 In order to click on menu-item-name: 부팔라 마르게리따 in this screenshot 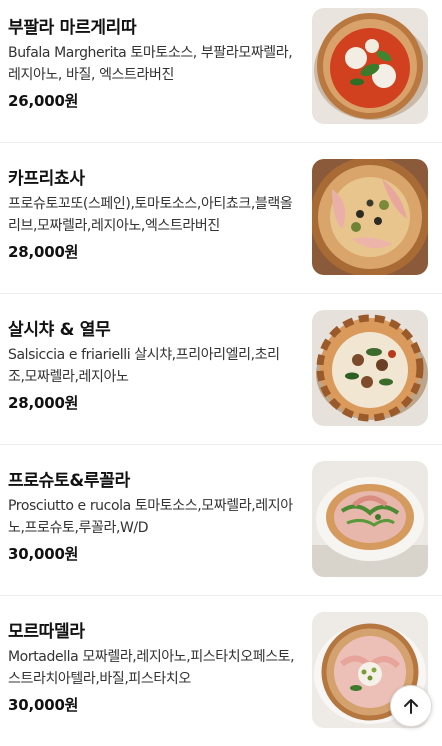, I will do `click(72, 28)`.